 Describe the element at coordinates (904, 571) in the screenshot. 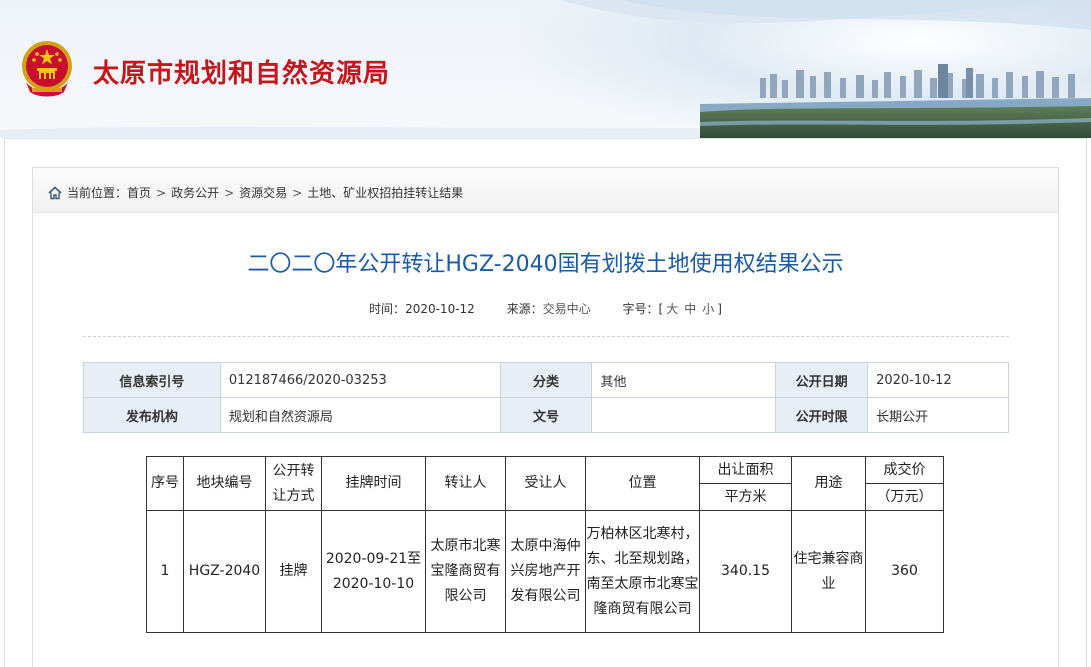

I see `cell-price: 360` at that location.